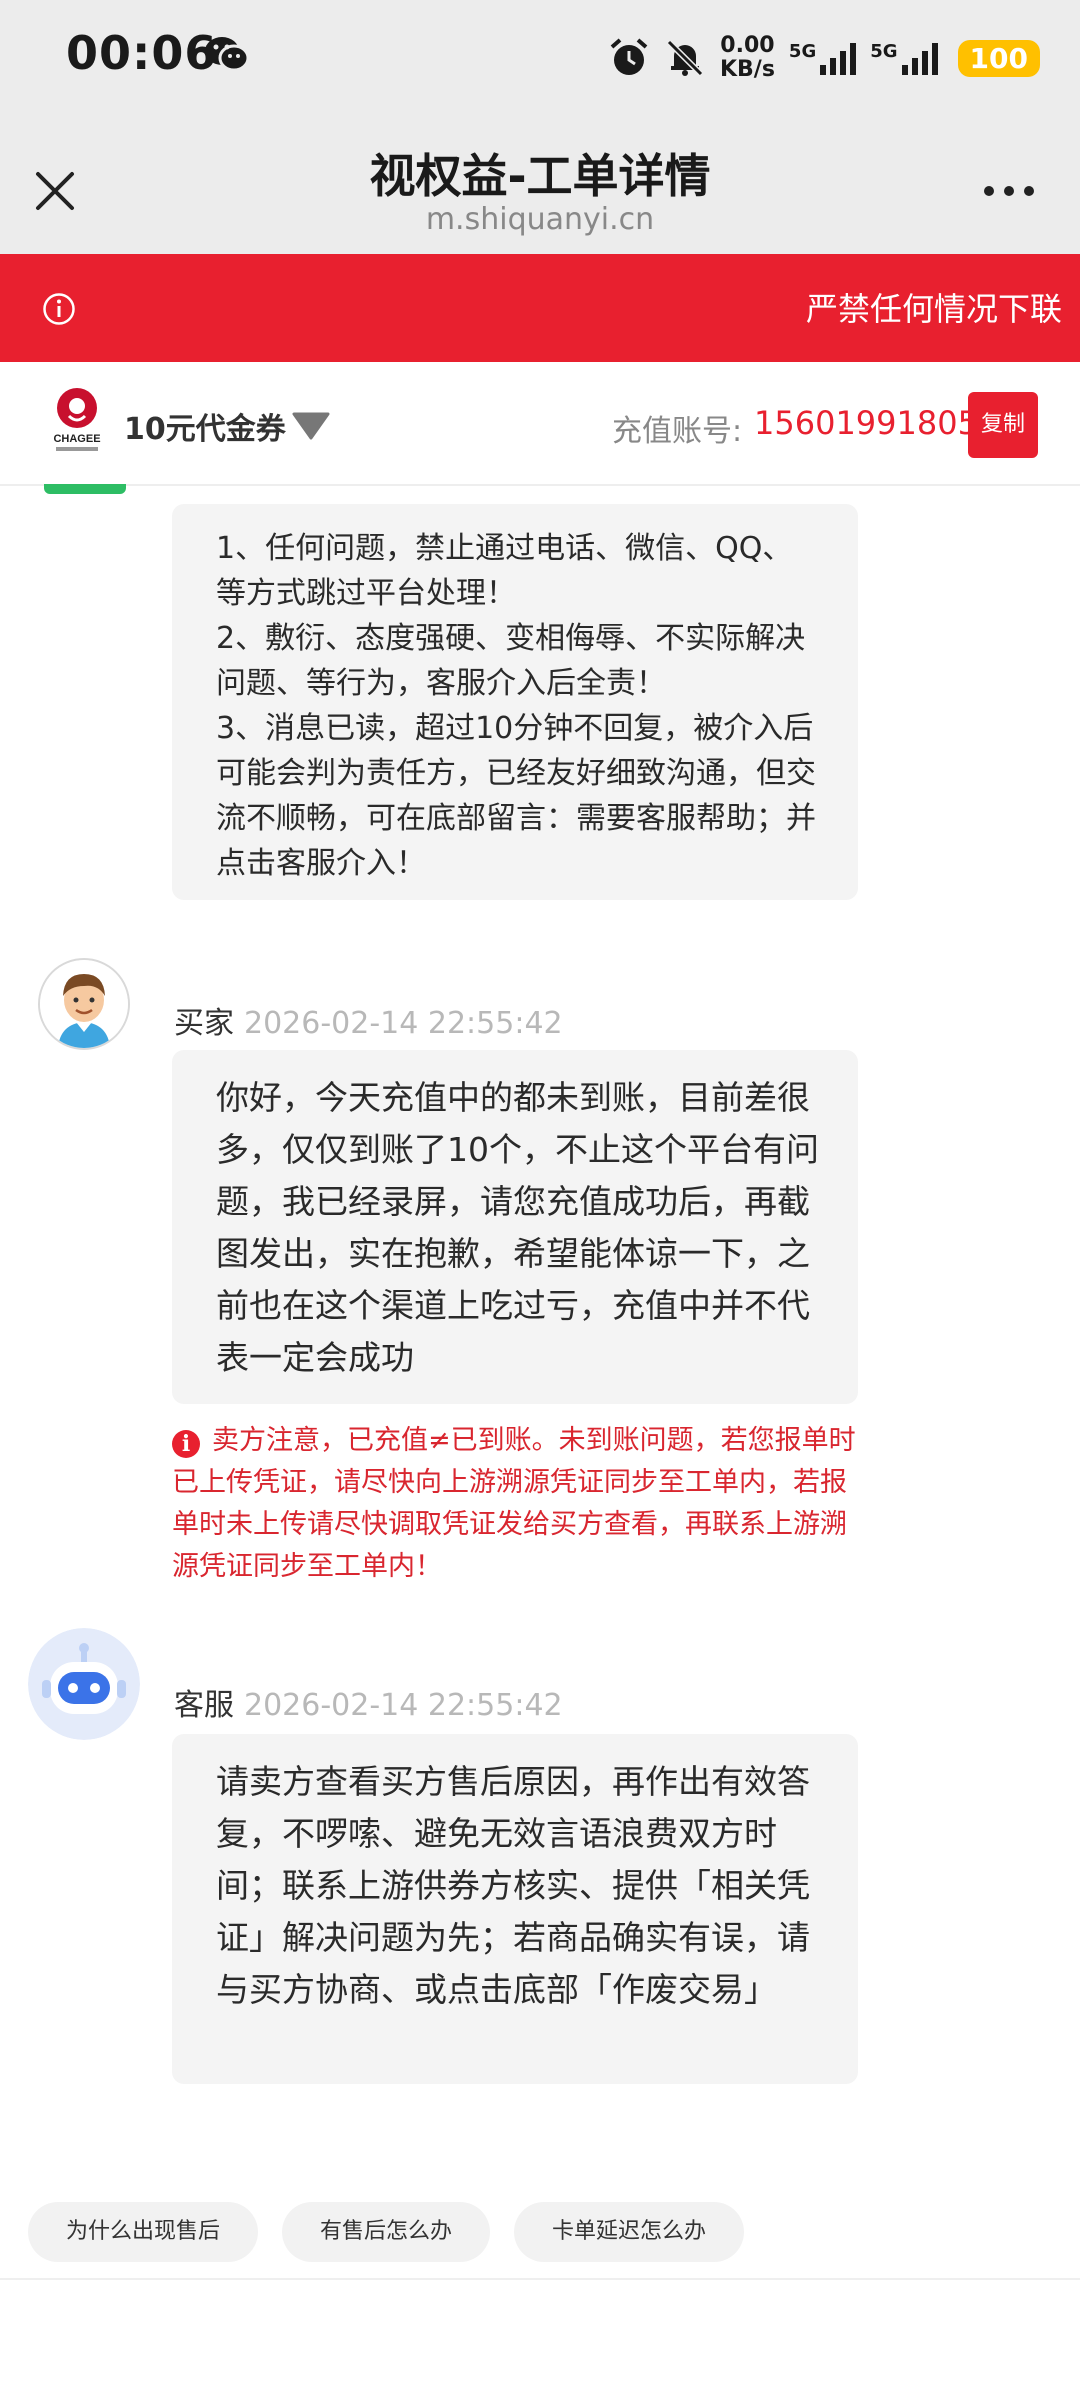 The width and height of the screenshot is (1080, 2400). What do you see at coordinates (540, 176) in the screenshot?
I see `page-title: 视权益-工单详情` at bounding box center [540, 176].